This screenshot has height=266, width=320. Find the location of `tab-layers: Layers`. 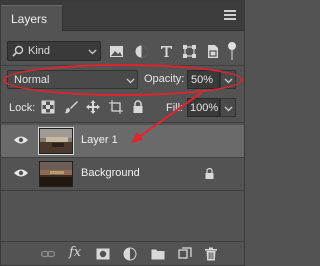

tab-layers: Layers is located at coordinates (32, 18).